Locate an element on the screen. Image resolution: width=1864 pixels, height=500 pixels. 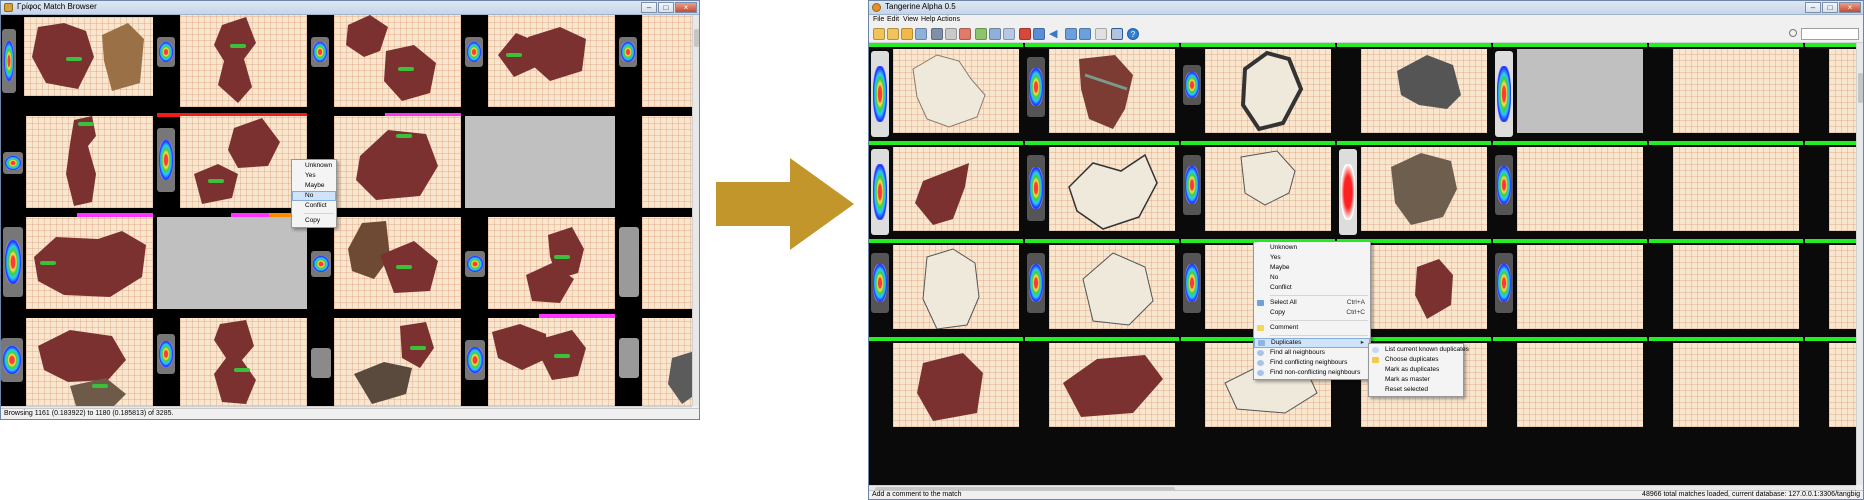
vertical-scrollbar is located at coordinates (695, 210).